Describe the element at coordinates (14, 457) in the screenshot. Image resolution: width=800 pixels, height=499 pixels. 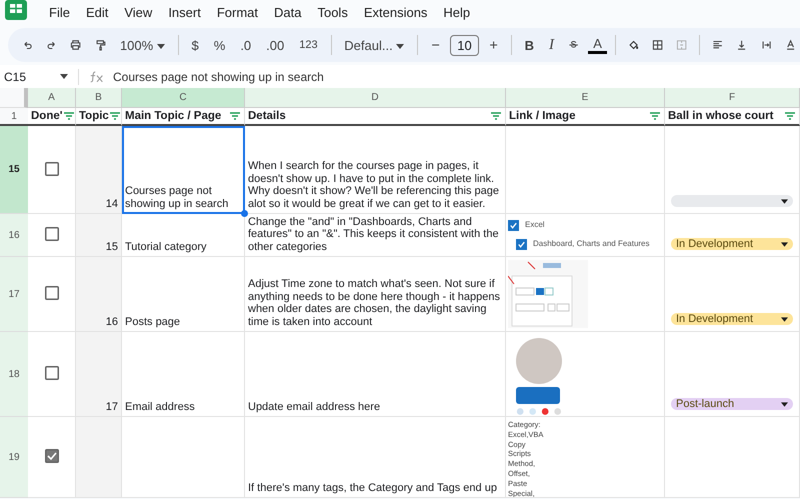
I see `row-header: 19` at that location.